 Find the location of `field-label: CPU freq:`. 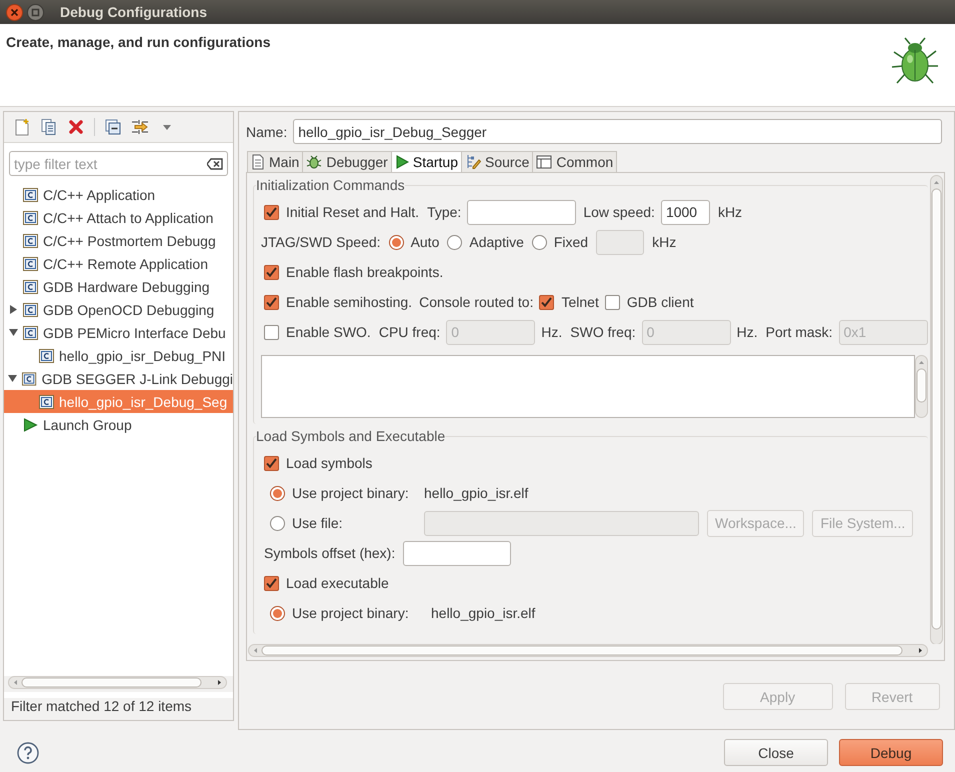

field-label: CPU freq: is located at coordinates (409, 332).